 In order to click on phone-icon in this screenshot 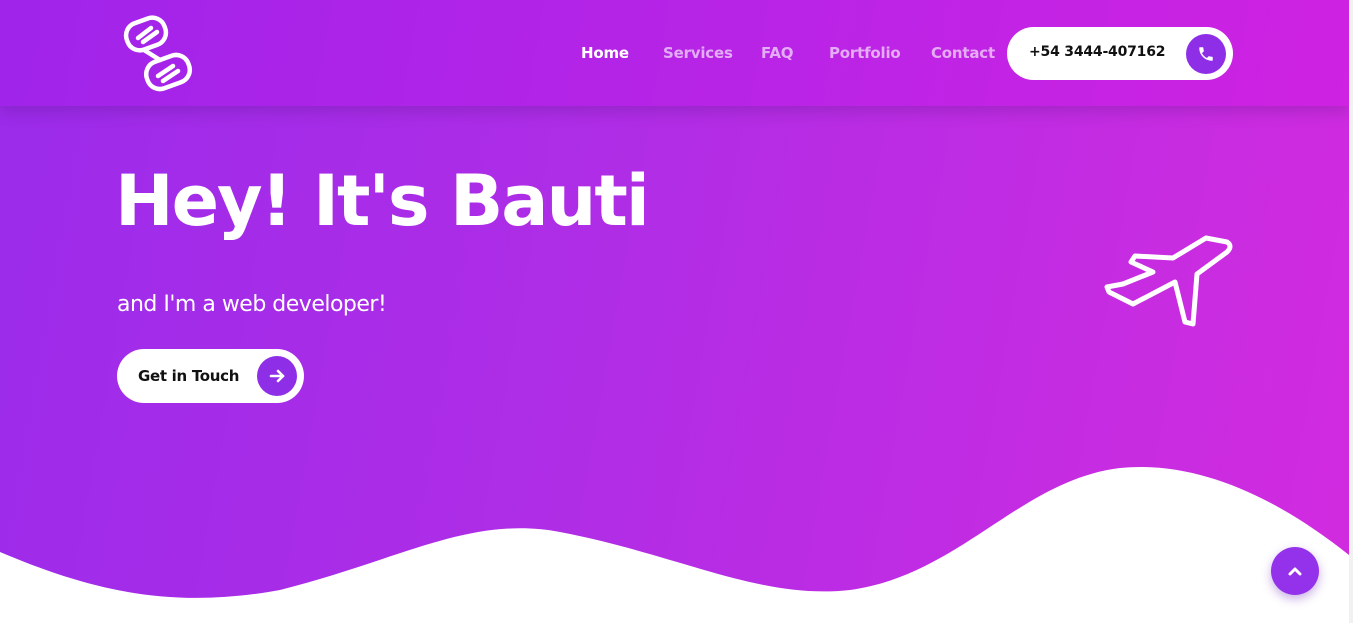, I will do `click(1206, 54)`.